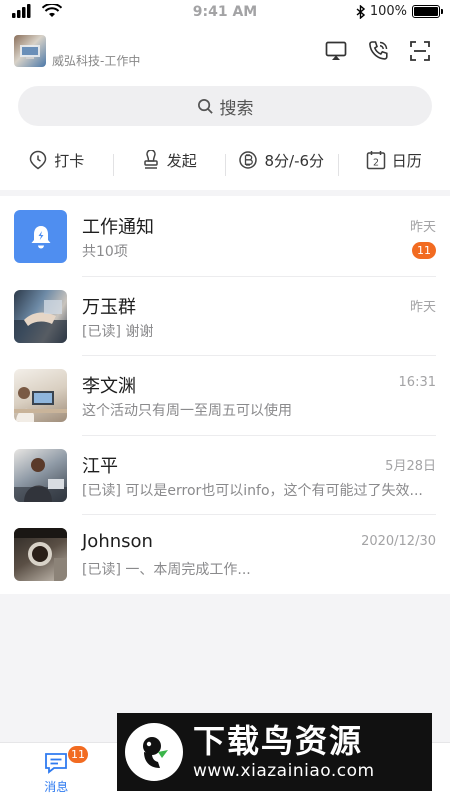 The height and width of the screenshot is (800, 450). I want to click on watermark-banner: 下载鸟资源 www.xiazainiao.com, so click(274, 752).